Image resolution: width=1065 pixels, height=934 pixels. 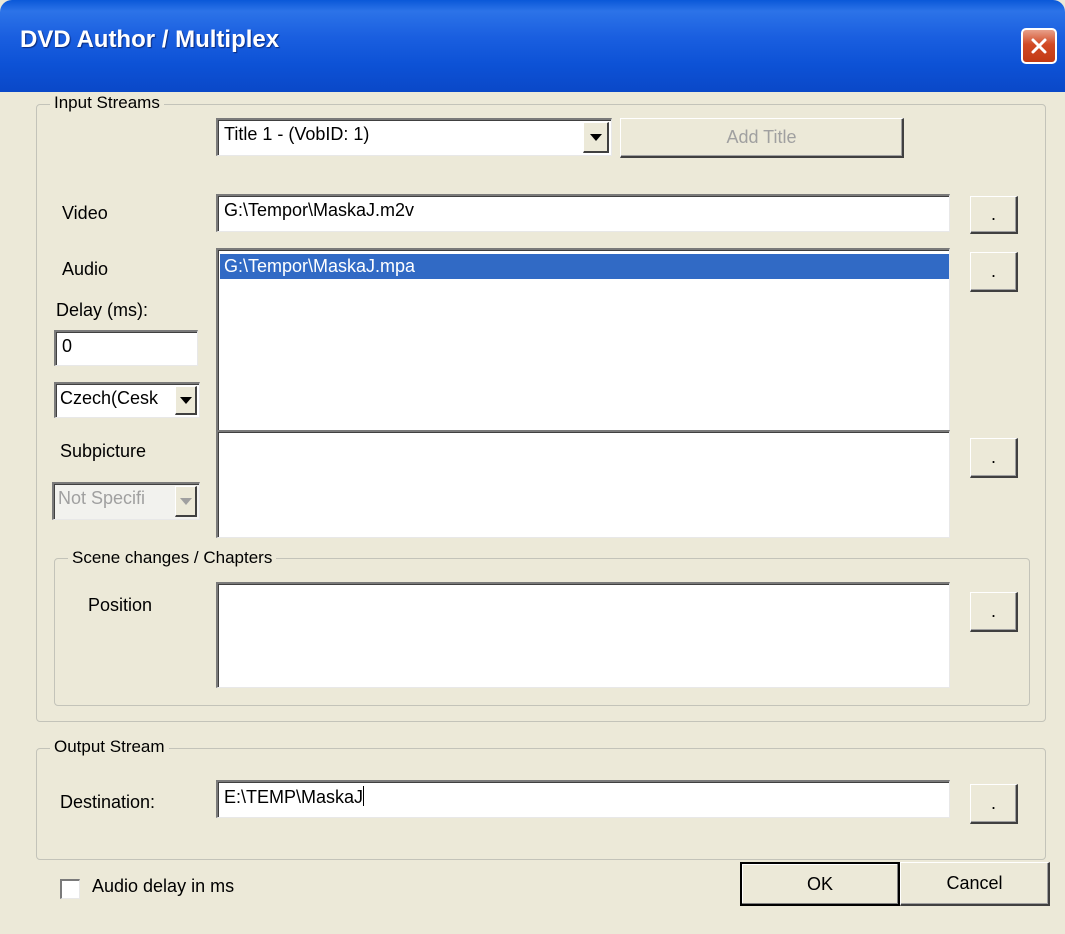 What do you see at coordinates (103, 451) in the screenshot?
I see `subpicture-label: Subpicture` at bounding box center [103, 451].